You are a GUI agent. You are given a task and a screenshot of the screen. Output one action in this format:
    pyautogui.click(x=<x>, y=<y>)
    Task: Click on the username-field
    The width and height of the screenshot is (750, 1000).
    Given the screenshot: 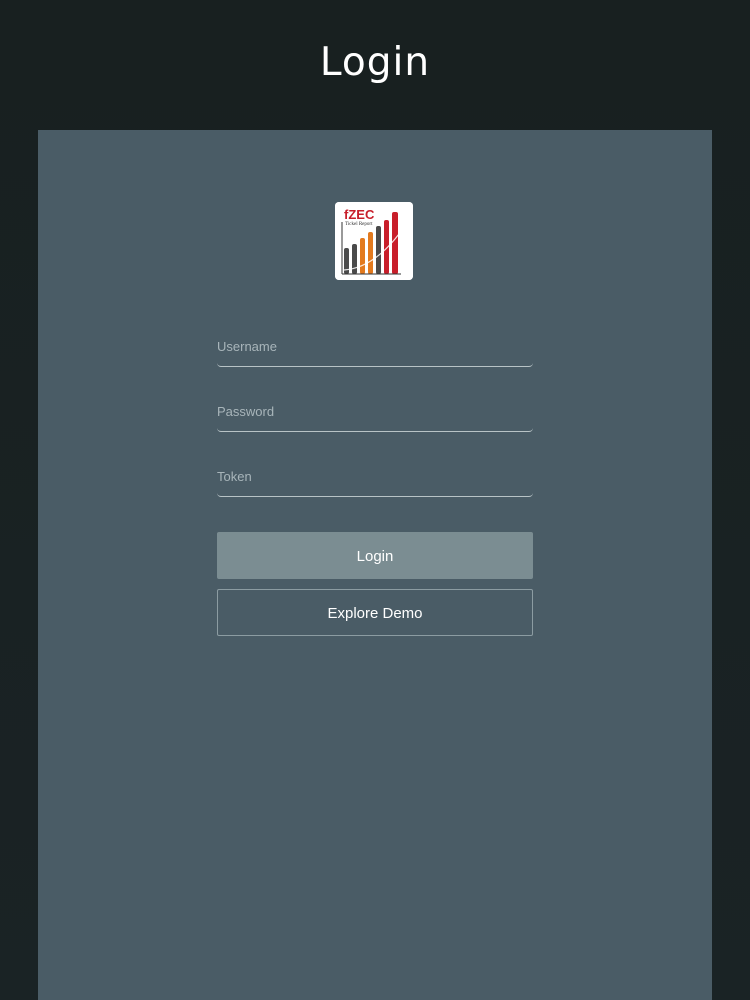 What is the action you would take?
    pyautogui.click(x=375, y=346)
    